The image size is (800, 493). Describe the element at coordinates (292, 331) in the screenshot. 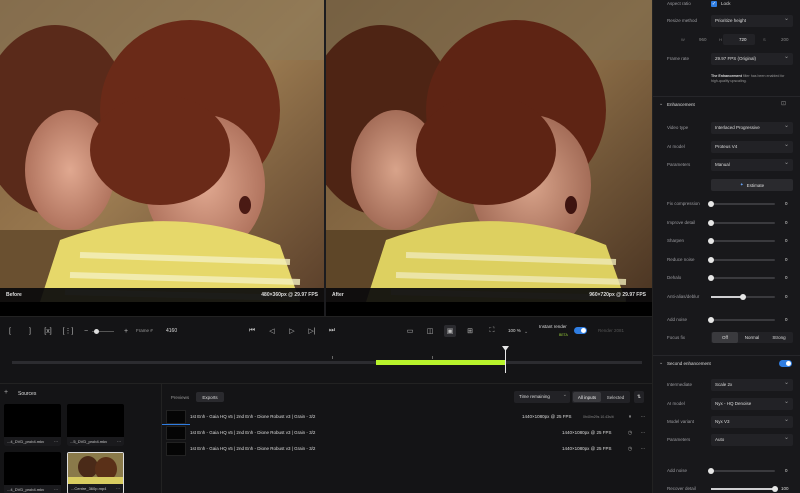

I see `play-icon: ▷` at that location.